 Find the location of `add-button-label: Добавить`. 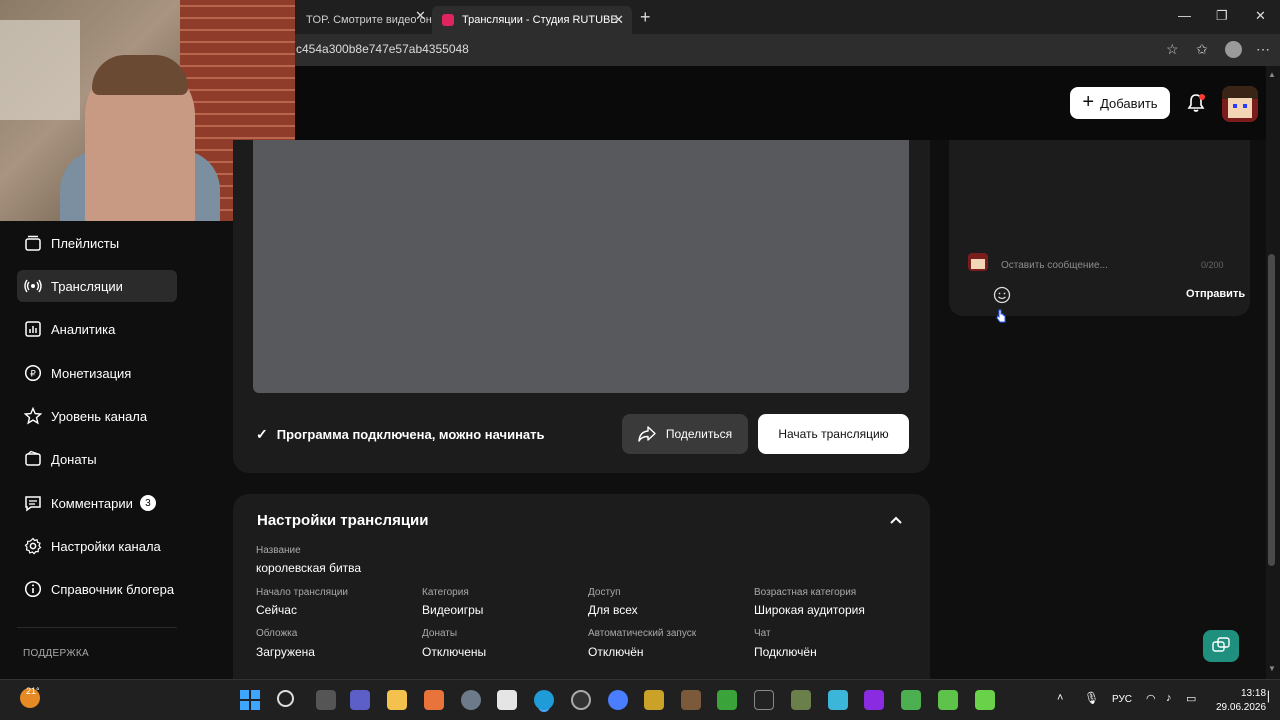

add-button-label: Добавить is located at coordinates (1129, 103).